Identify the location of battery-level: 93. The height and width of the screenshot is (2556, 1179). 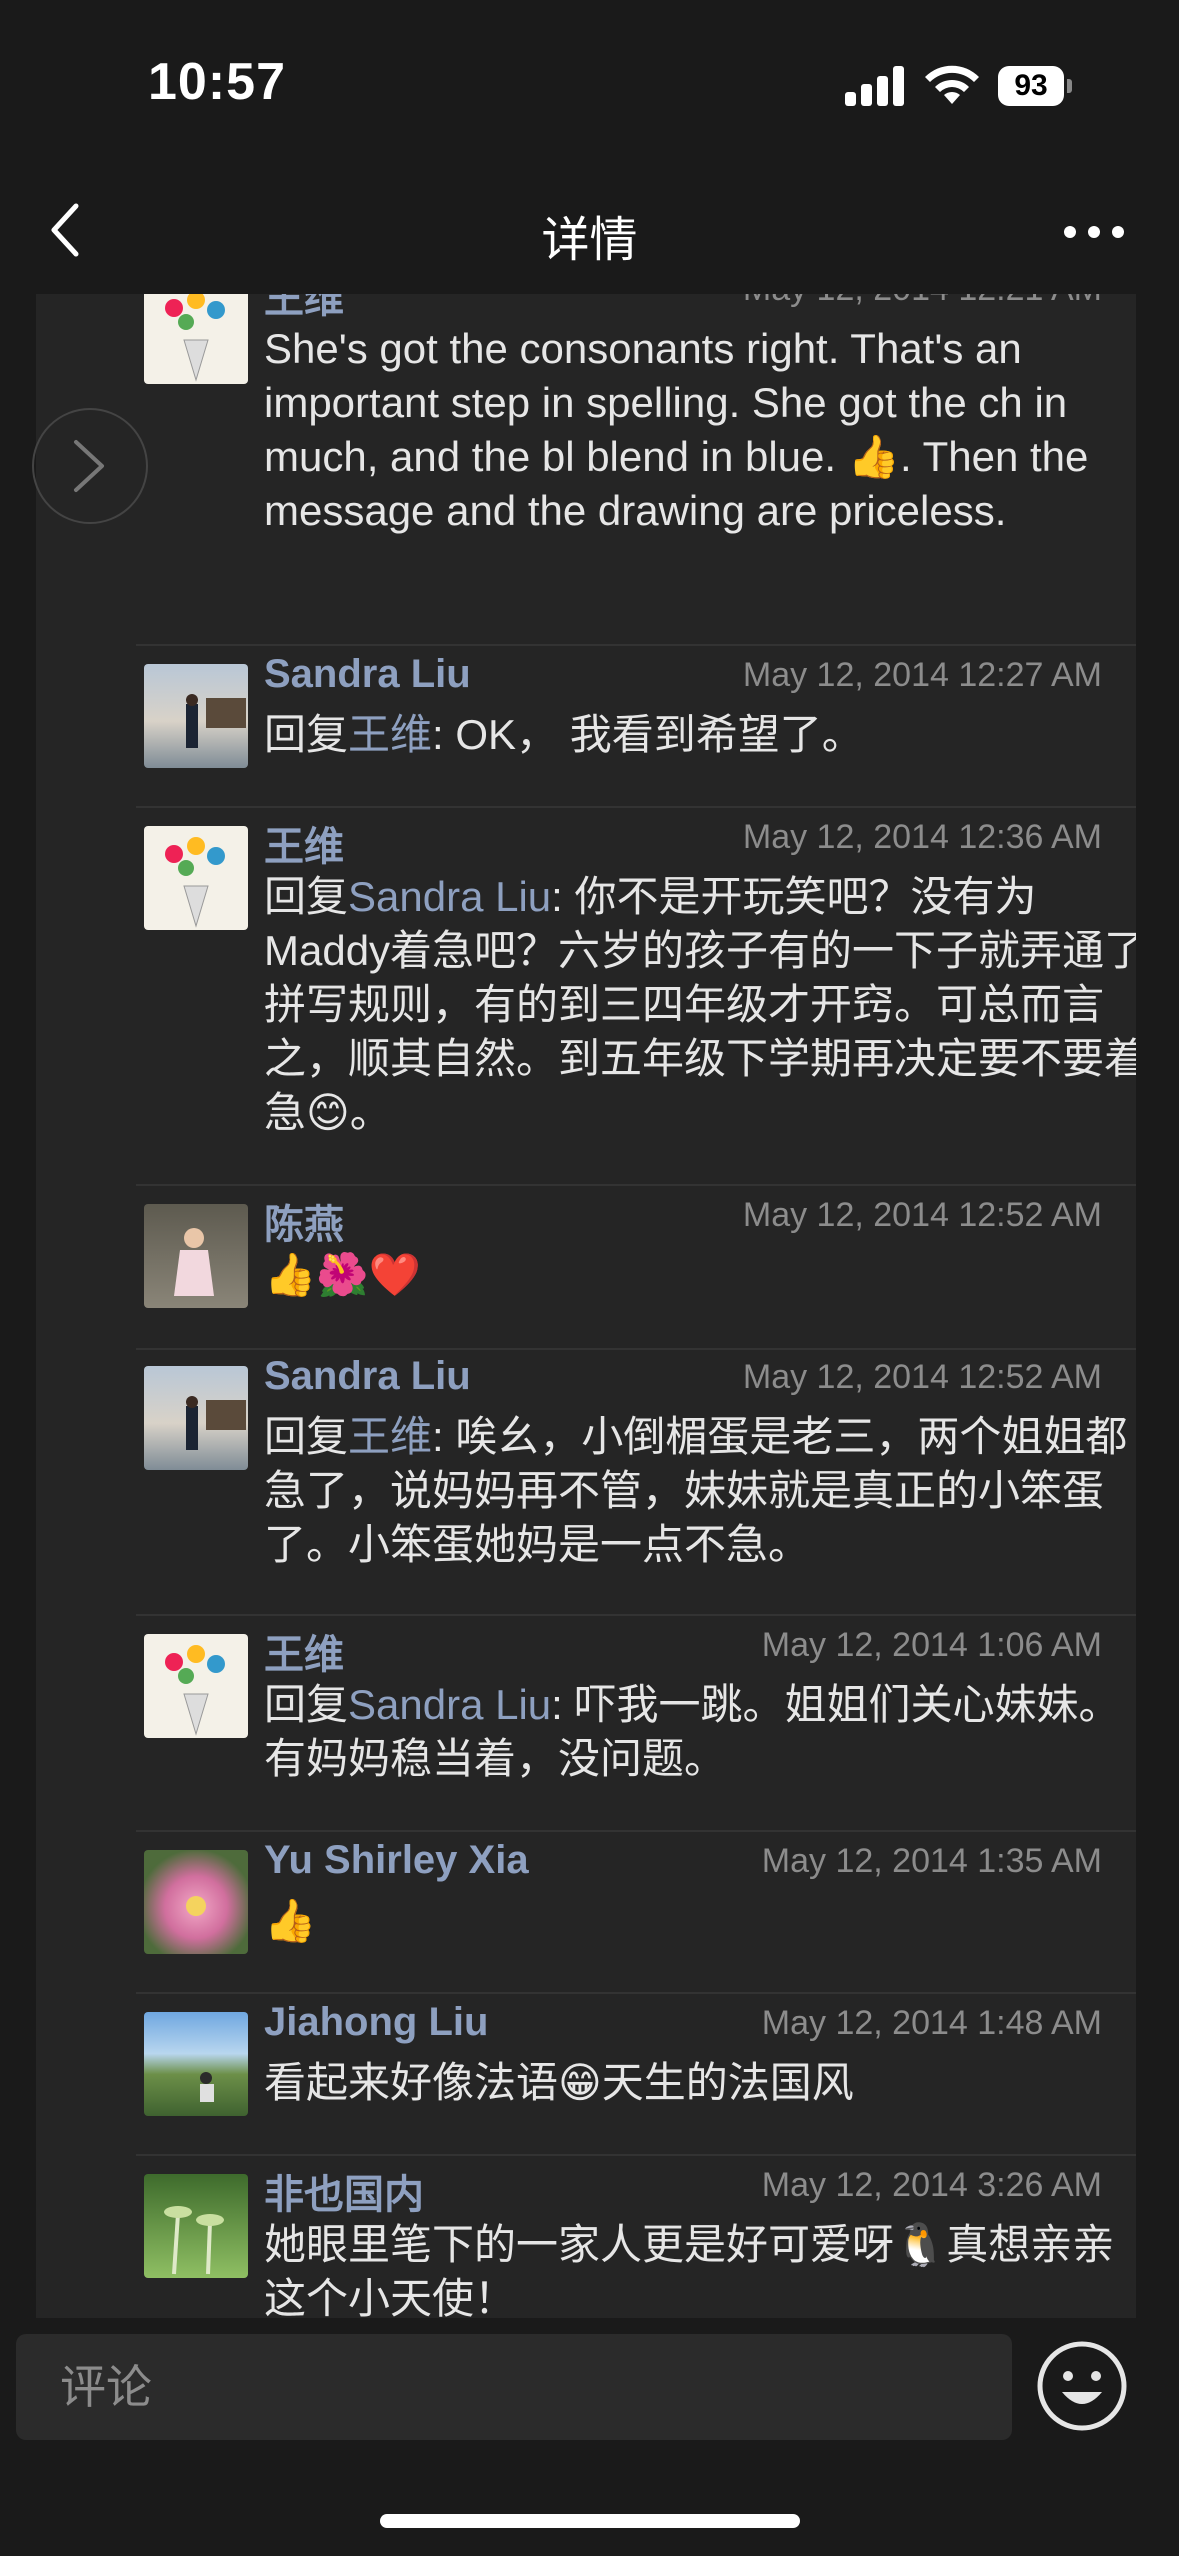
(1031, 86).